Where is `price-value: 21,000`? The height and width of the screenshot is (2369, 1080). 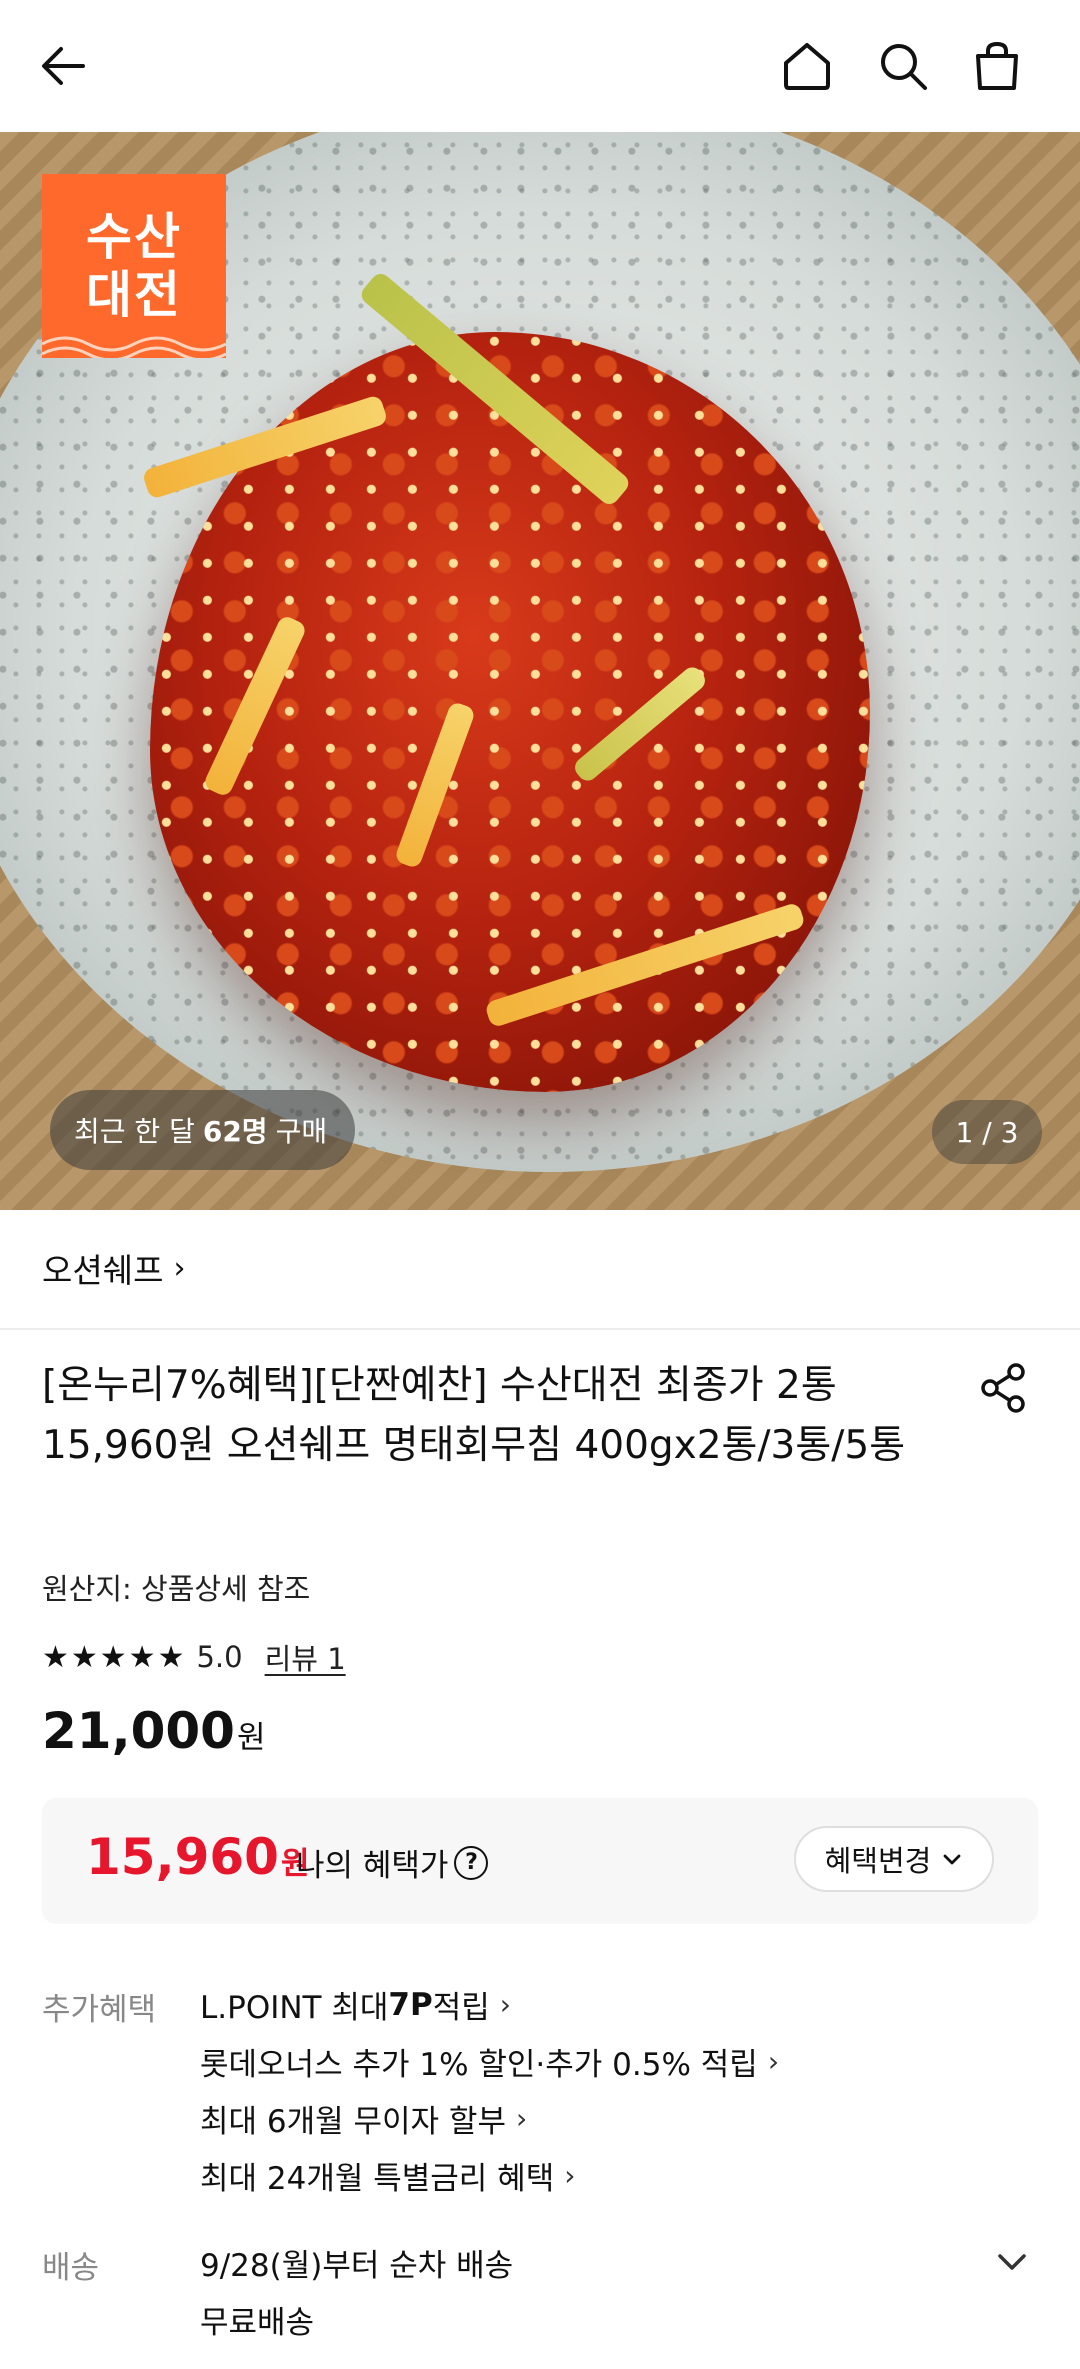 price-value: 21,000 is located at coordinates (138, 1731).